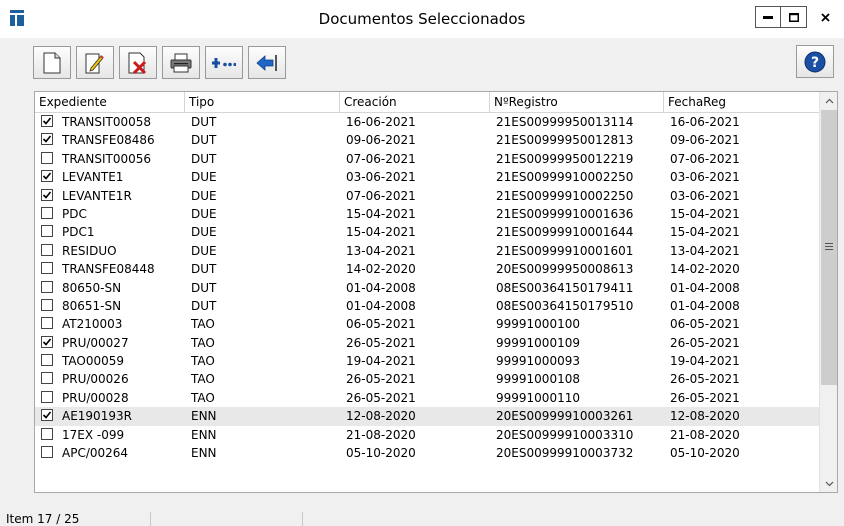 This screenshot has height=526, width=844. I want to click on cell-creacion: 09-06-2021, so click(381, 140).